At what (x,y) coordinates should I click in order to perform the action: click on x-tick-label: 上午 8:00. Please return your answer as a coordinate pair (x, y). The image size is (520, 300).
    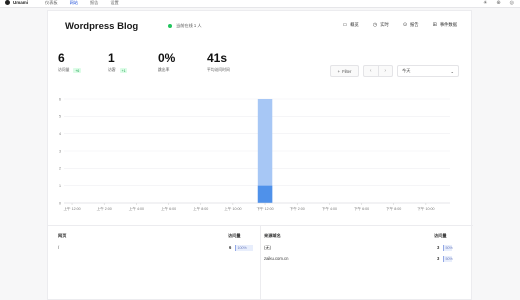
    Looking at the image, I should click on (200, 208).